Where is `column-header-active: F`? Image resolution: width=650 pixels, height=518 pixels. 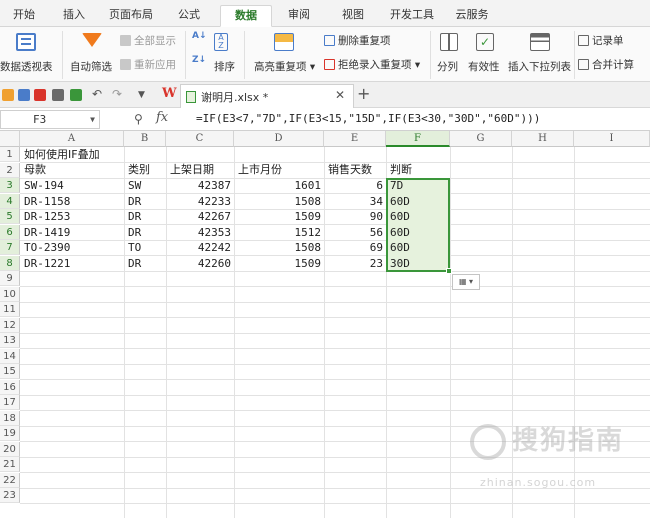 column-header-active: F is located at coordinates (418, 139).